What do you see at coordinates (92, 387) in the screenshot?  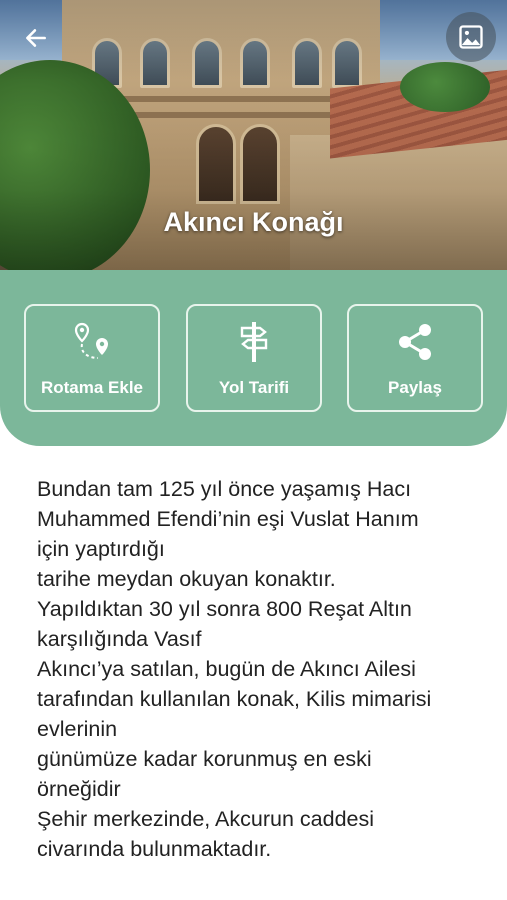 I see `add-to-route-label: Rotama Ekle` at bounding box center [92, 387].